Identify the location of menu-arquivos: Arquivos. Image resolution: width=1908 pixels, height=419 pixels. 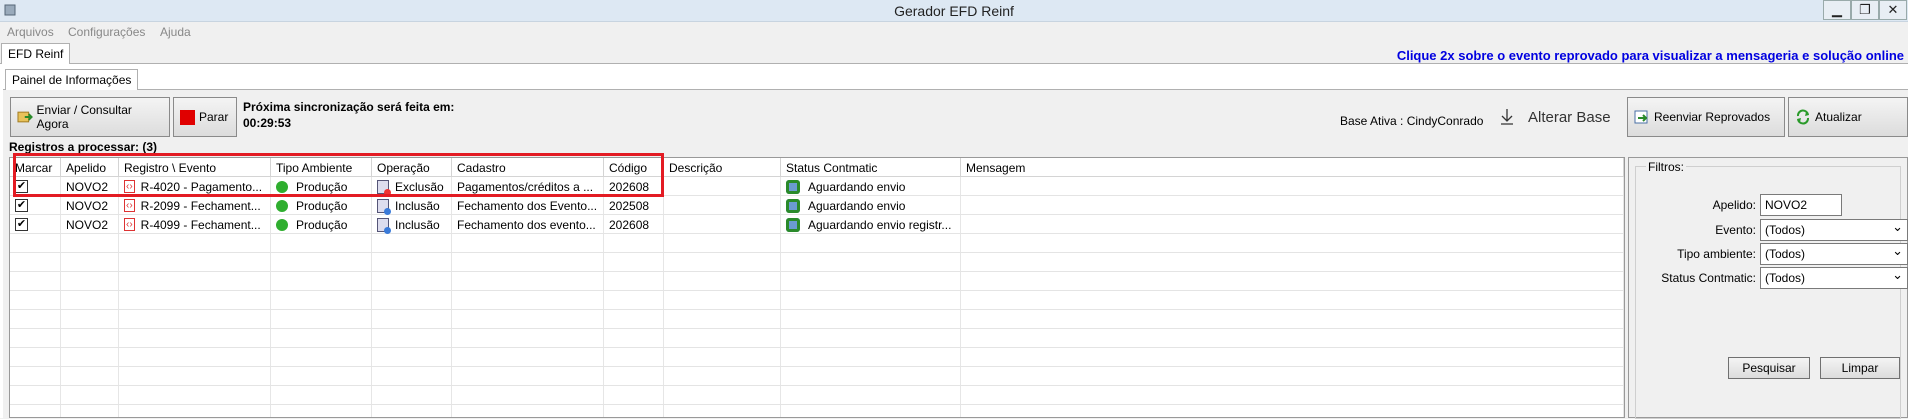
(30, 32).